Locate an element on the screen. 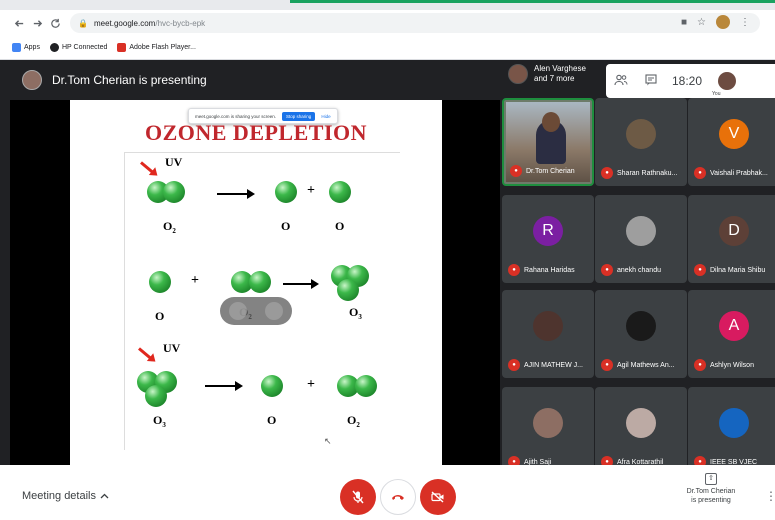 The width and height of the screenshot is (775, 520). participant-name-row: ● Ashlyn Wilson is located at coordinates (724, 365).